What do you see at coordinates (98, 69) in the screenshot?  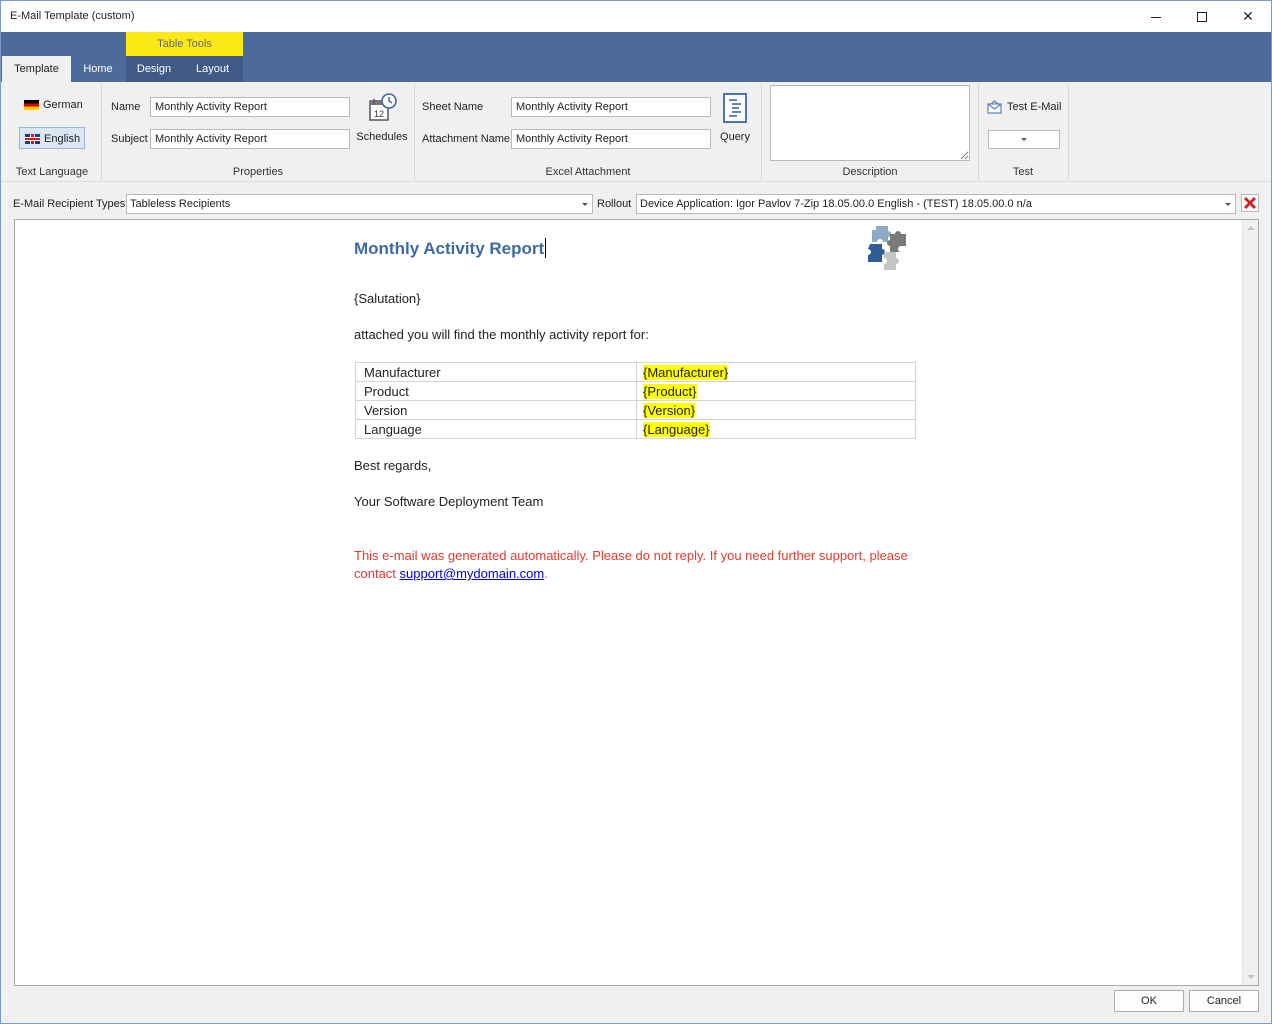 I see `tab-home: Home` at bounding box center [98, 69].